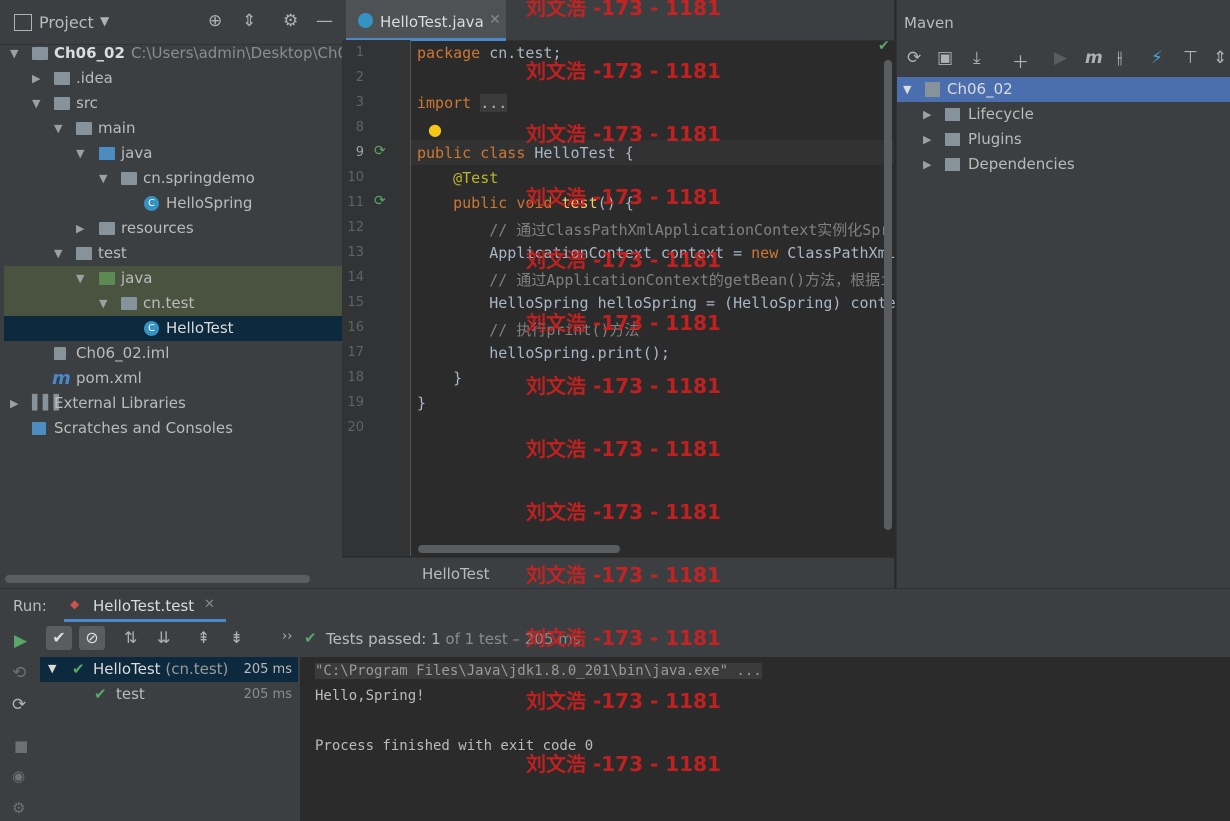  I want to click on tree-item-idea: ▶ .idea, so click(173, 78).